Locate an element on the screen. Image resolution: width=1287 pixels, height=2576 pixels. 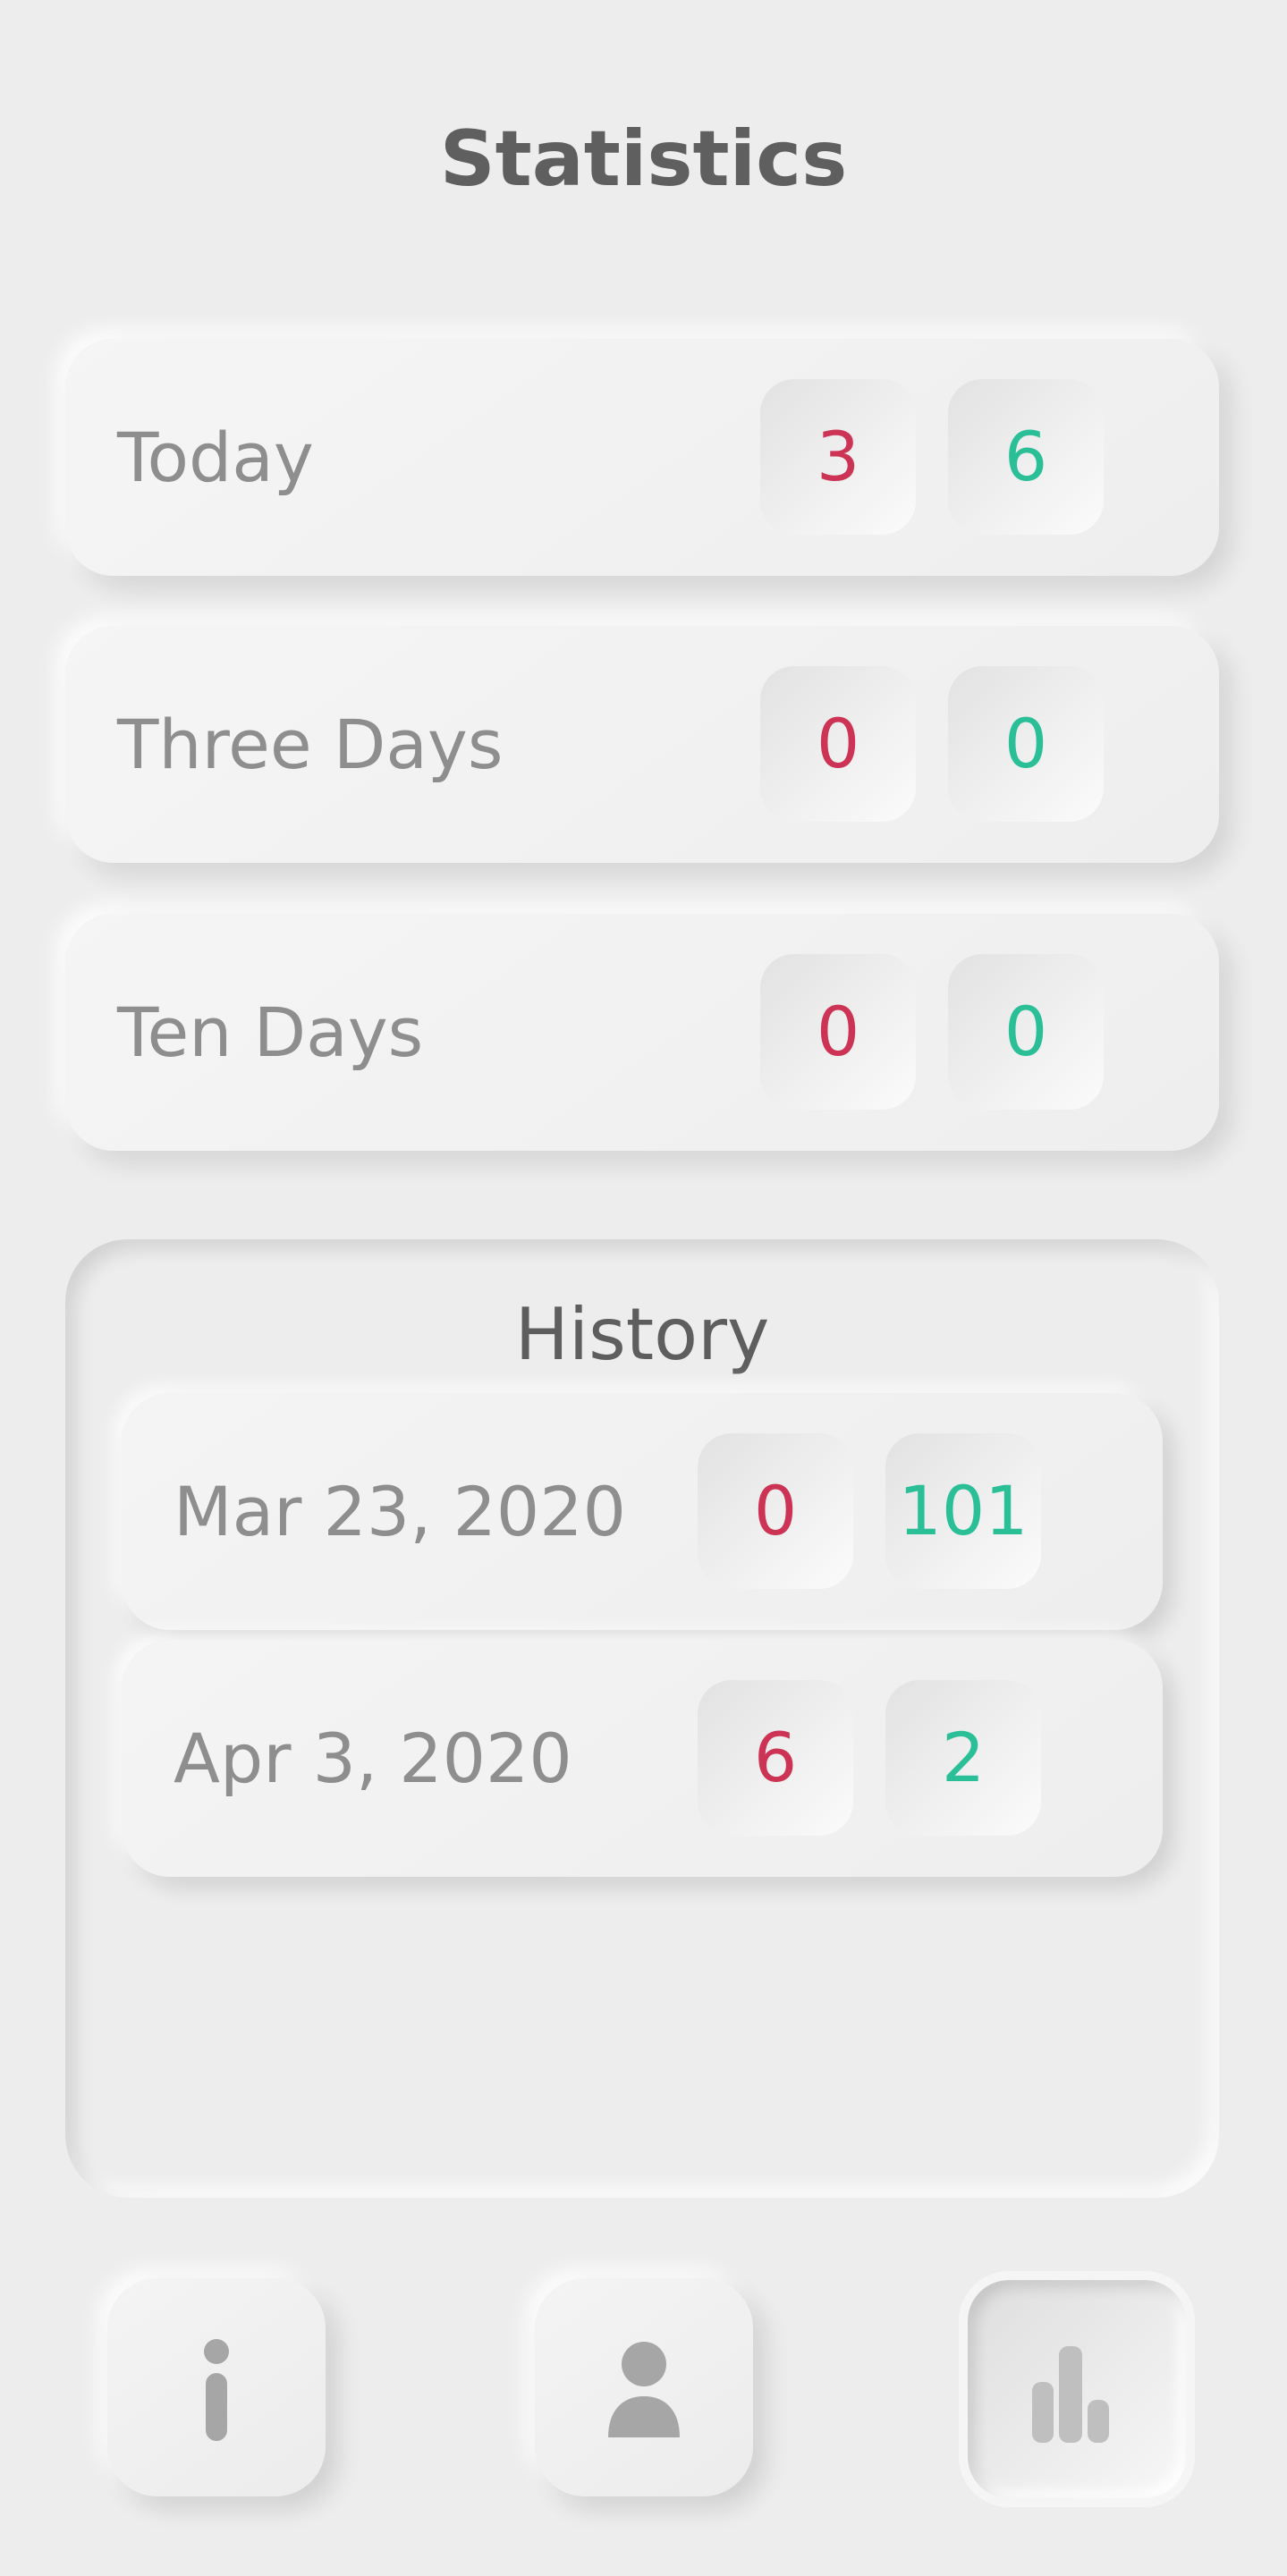
stat-row-today: Today 3 6 is located at coordinates (642, 457).